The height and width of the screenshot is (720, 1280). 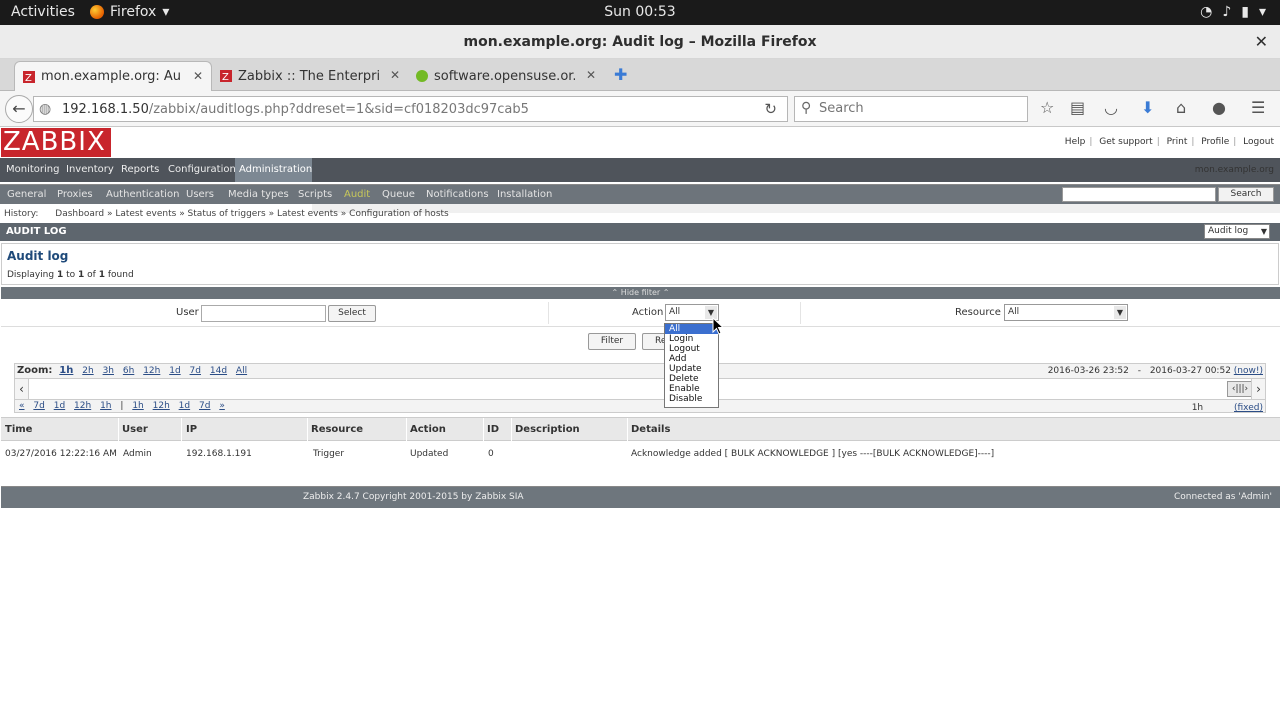 What do you see at coordinates (352, 313) in the screenshot?
I see `select-user-button: Select` at bounding box center [352, 313].